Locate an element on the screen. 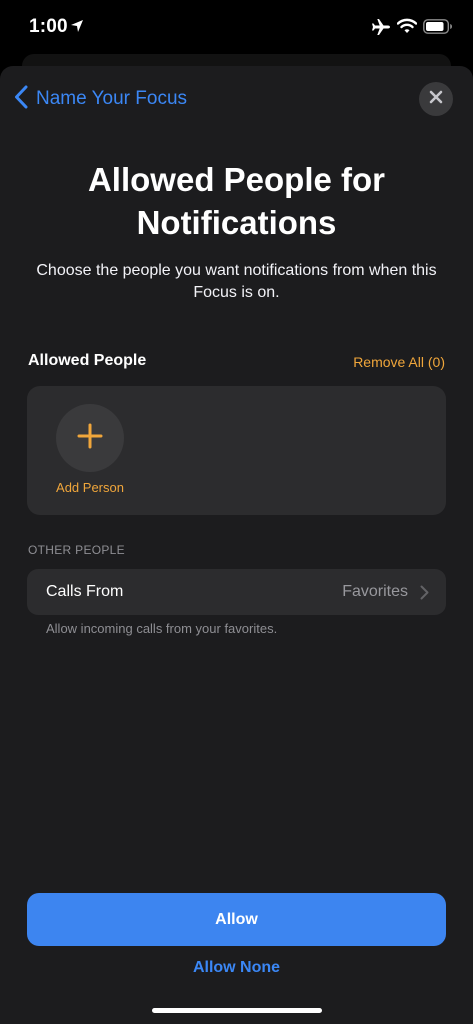  add-person-label: Add Person is located at coordinates (90, 487).